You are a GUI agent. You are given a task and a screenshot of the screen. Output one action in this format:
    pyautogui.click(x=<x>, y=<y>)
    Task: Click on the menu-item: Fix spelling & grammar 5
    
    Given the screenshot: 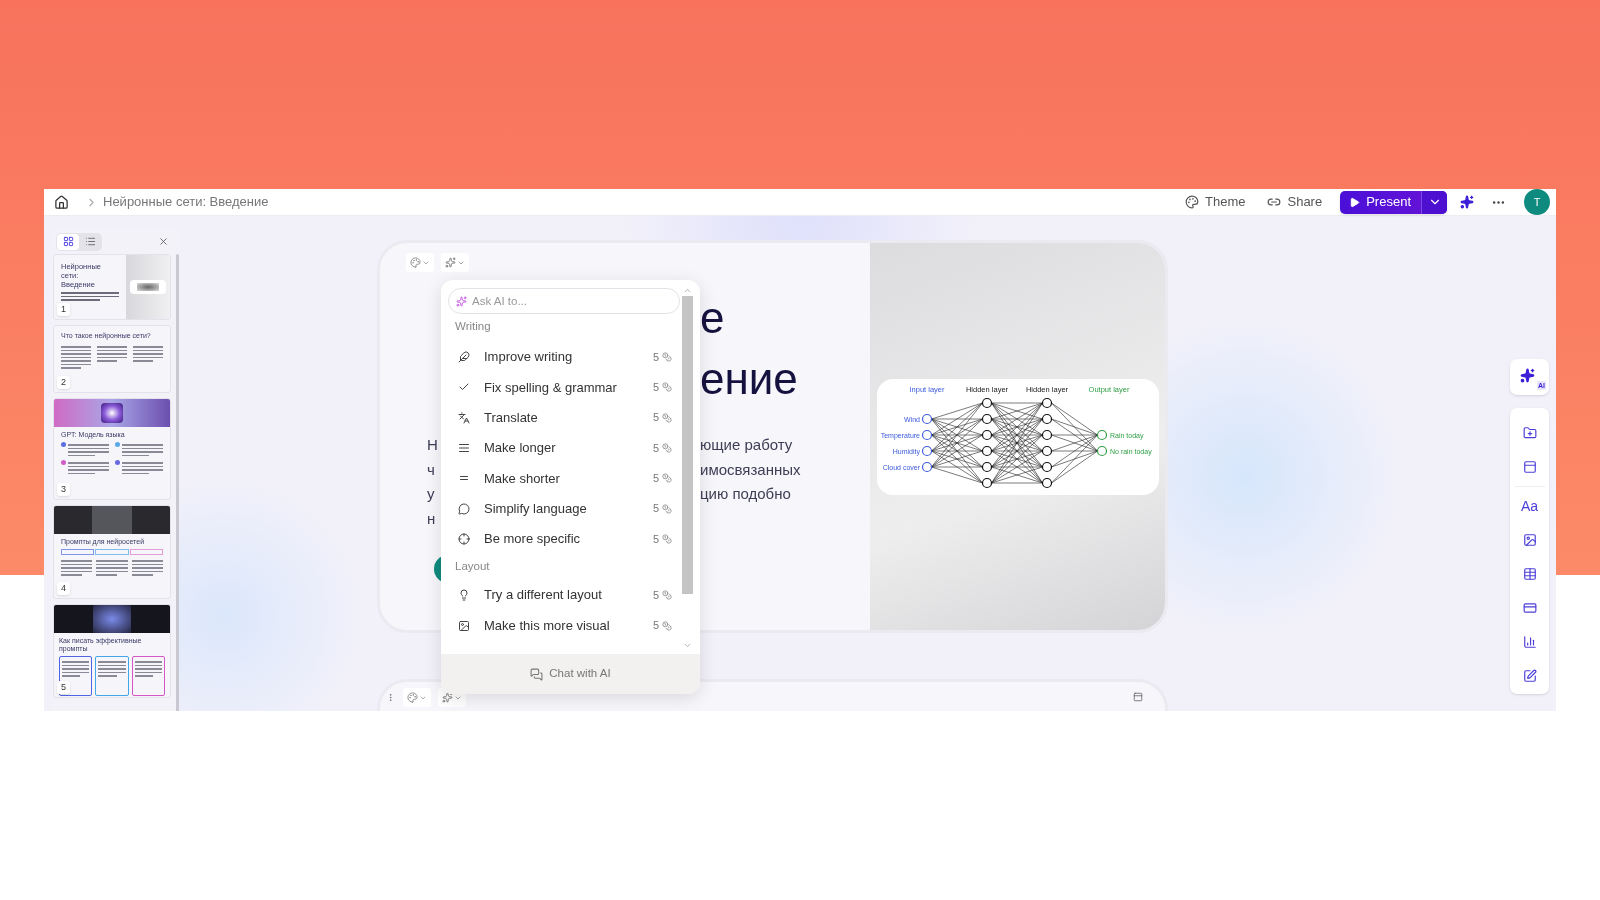 What is the action you would take?
    pyautogui.click(x=564, y=387)
    